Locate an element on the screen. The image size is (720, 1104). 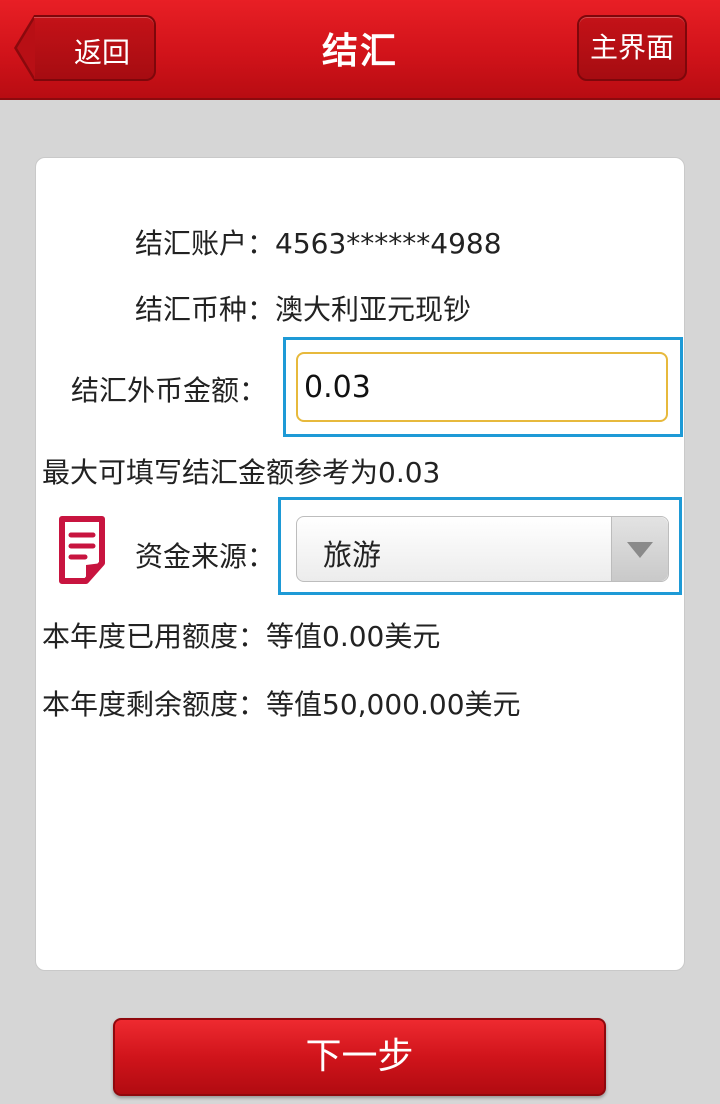
used-quota-label: 本年度已用额度： is located at coordinates (154, 636).